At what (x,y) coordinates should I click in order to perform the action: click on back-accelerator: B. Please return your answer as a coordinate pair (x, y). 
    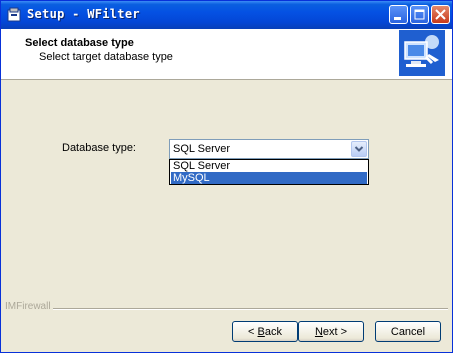
    Looking at the image, I should click on (261, 331).